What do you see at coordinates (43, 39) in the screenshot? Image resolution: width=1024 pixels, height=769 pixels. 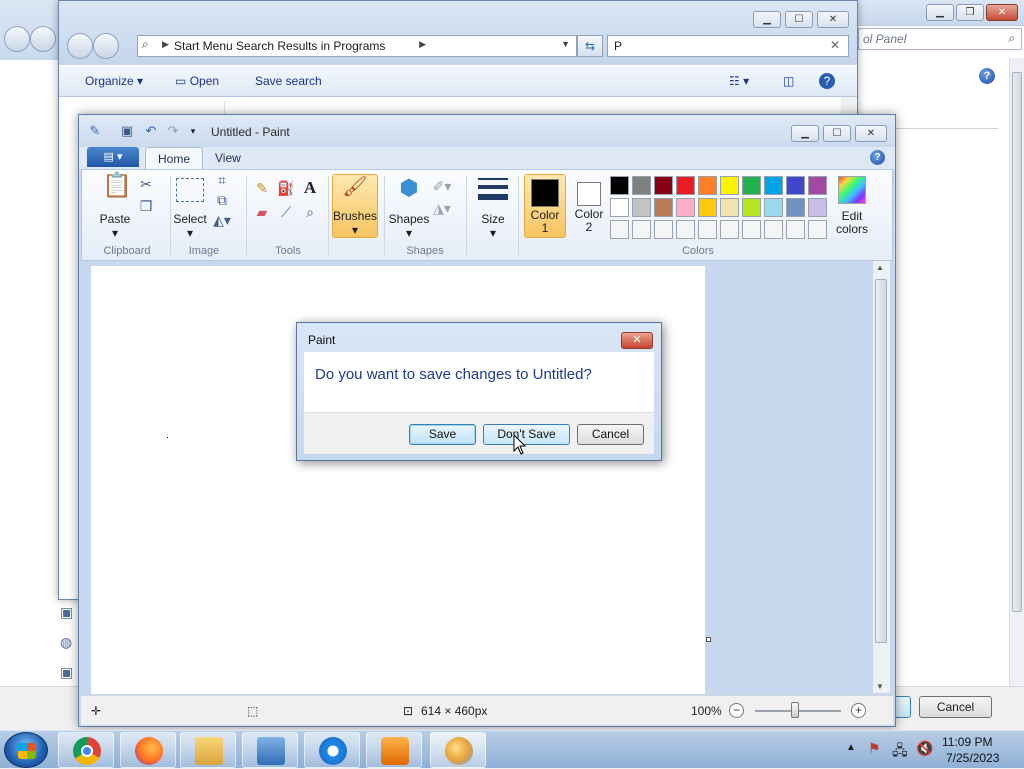 I see `forward-button` at bounding box center [43, 39].